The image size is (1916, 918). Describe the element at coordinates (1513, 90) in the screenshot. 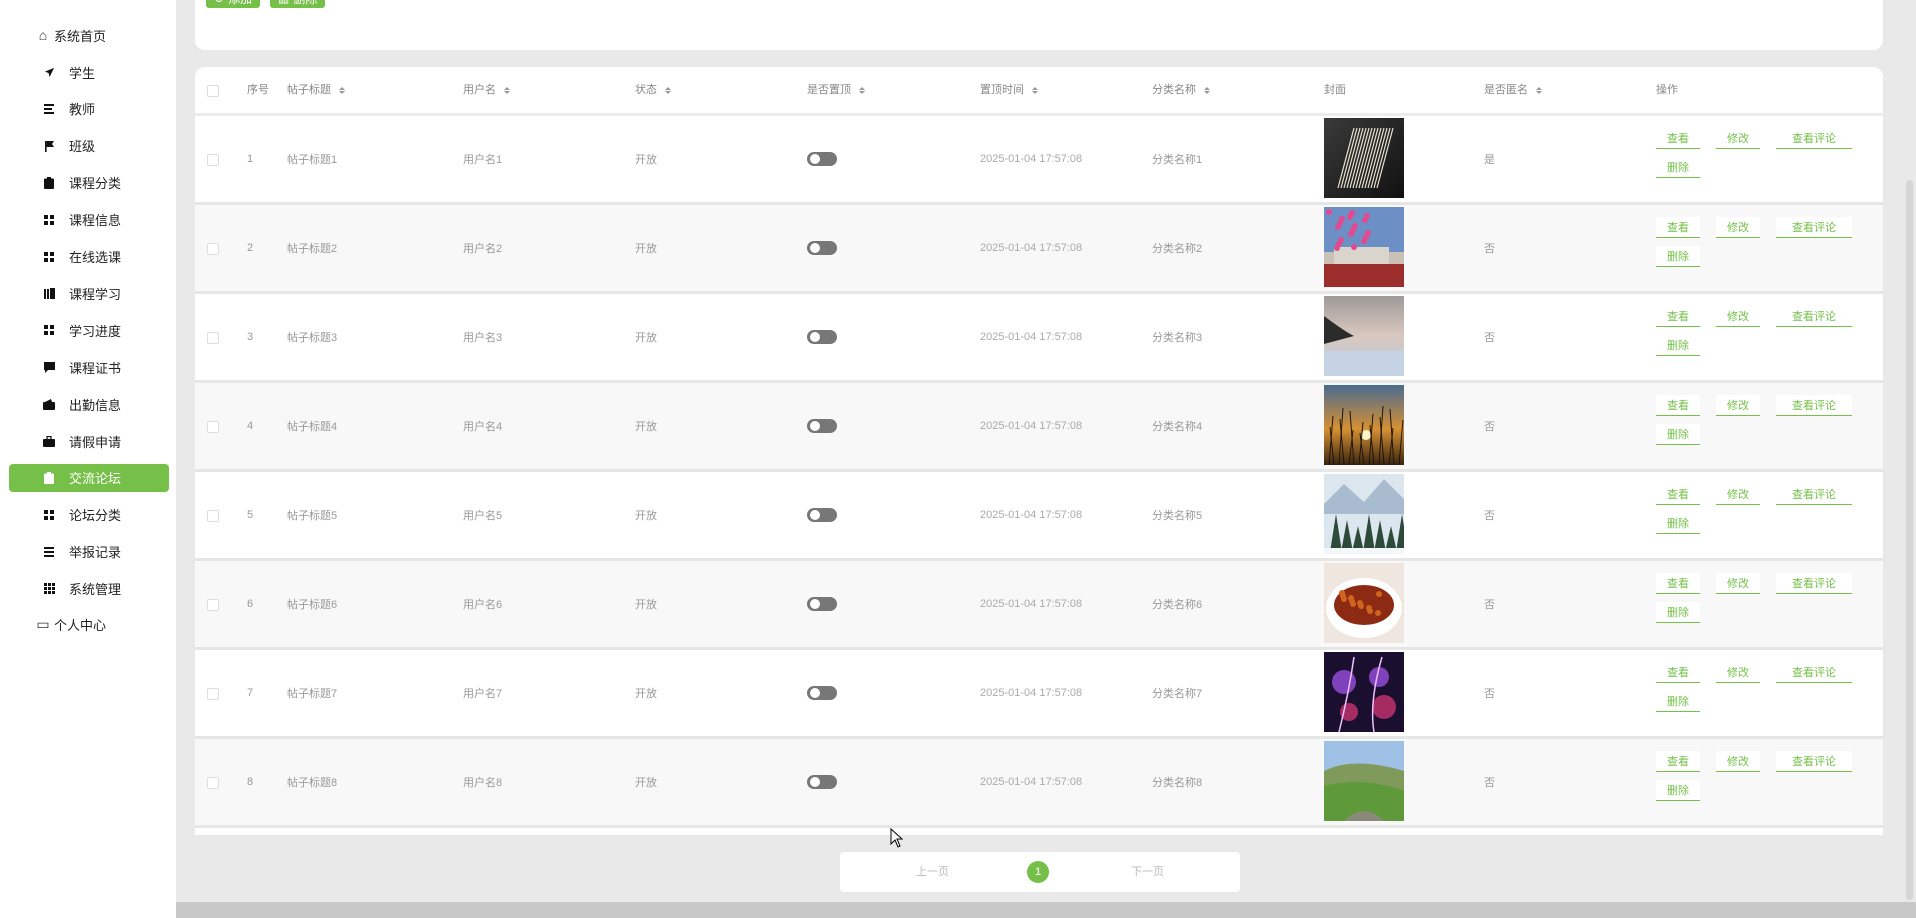

I see `col-anonymous: 是否匿名` at that location.